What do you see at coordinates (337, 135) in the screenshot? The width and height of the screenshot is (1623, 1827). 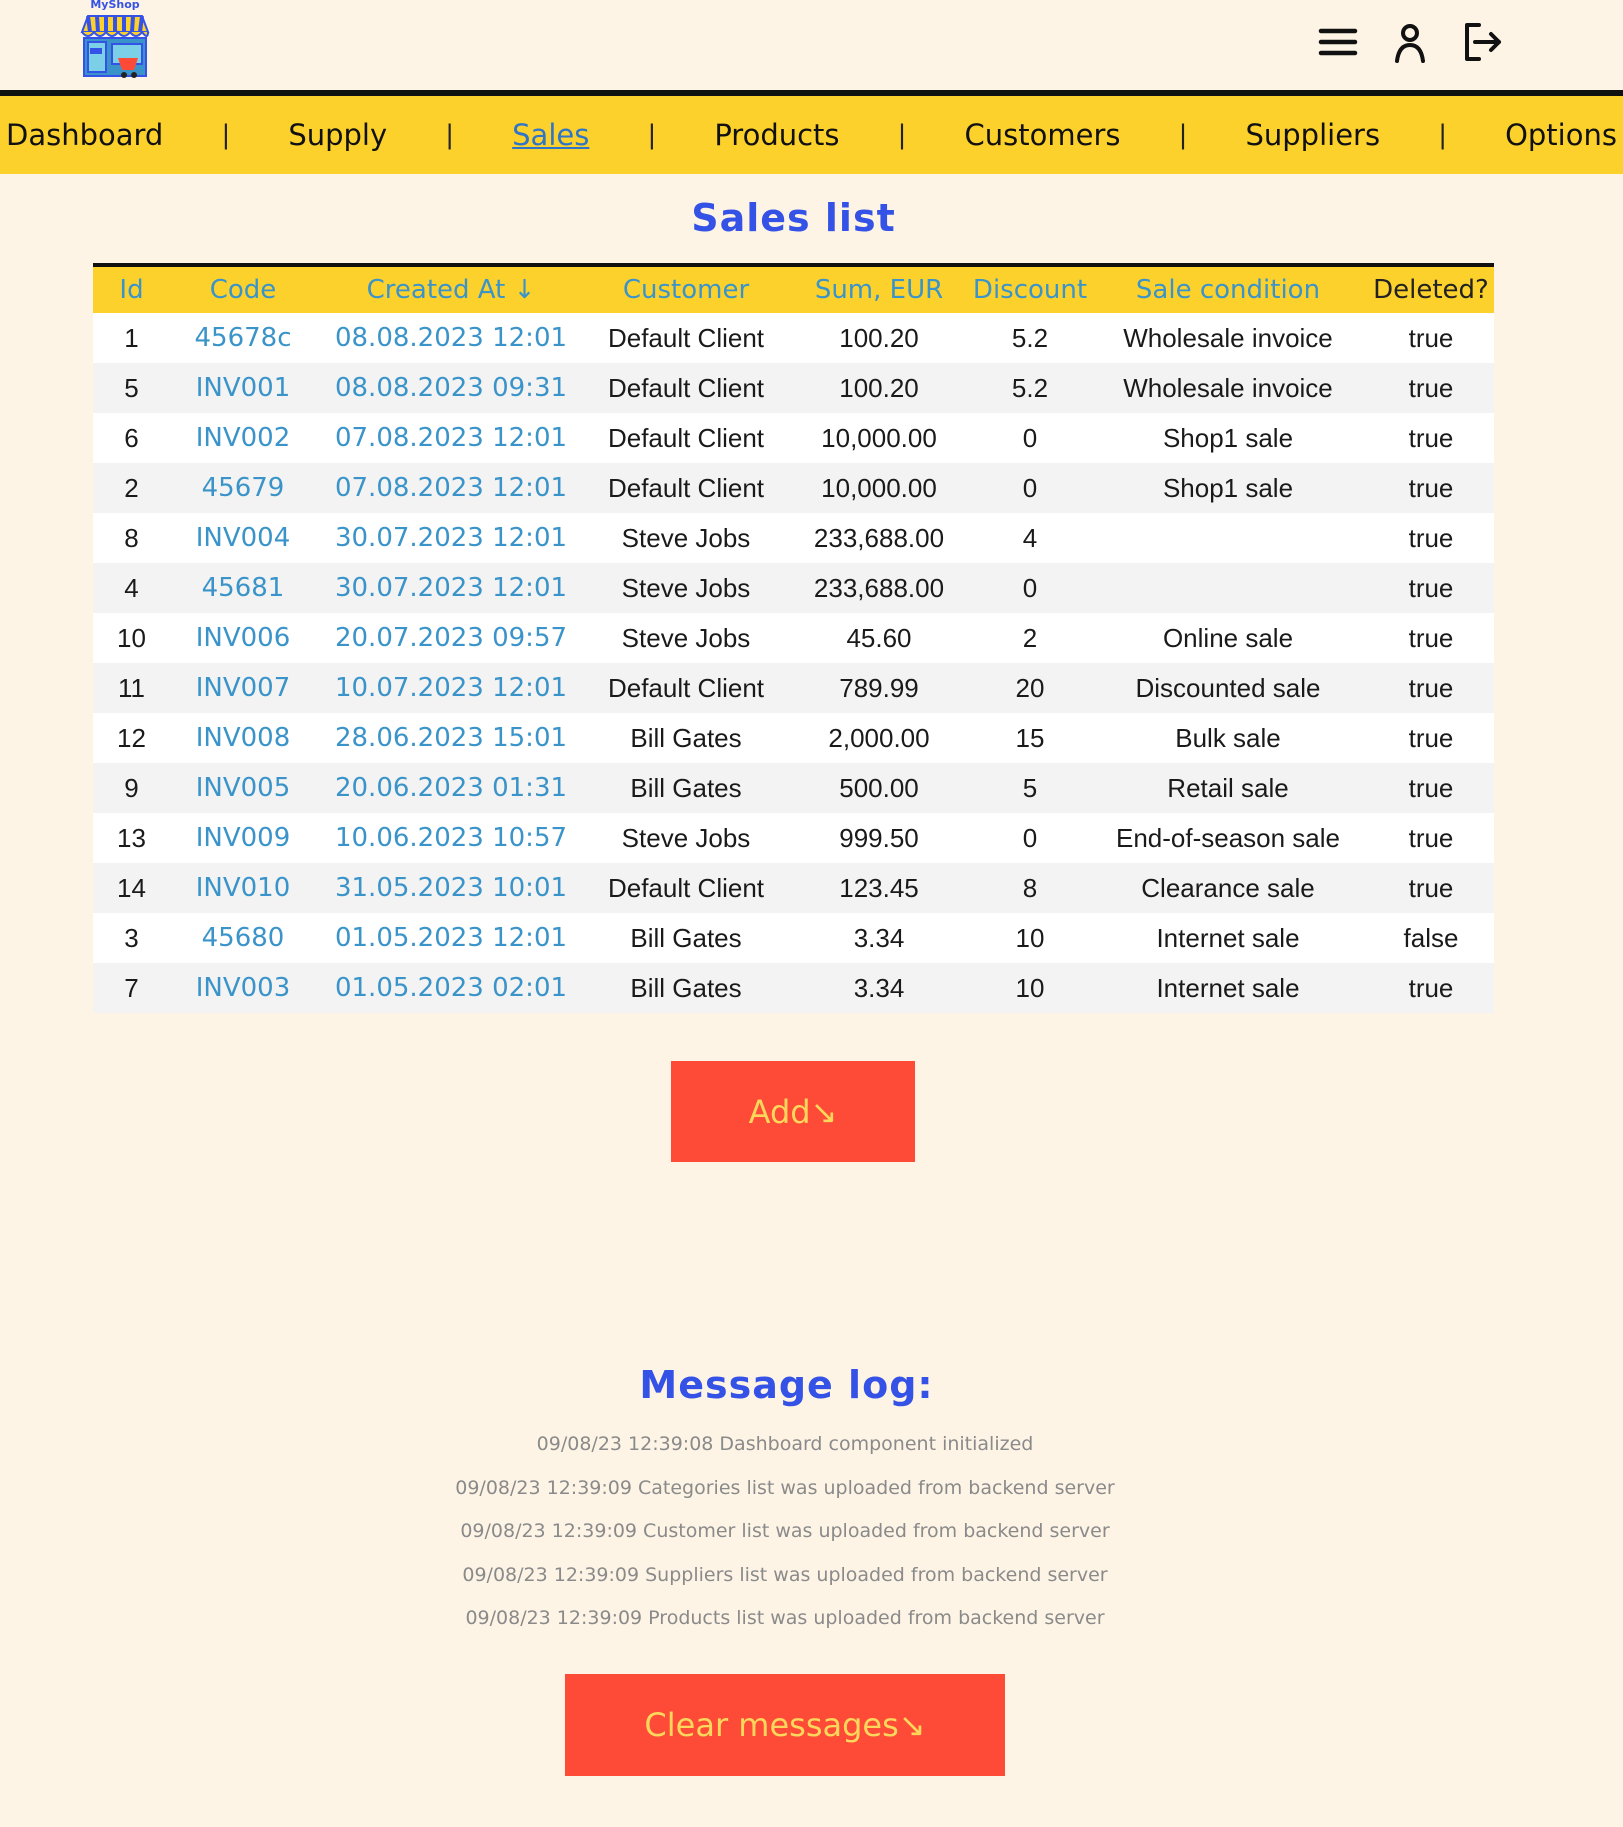 I see `nav-item-supply: Supply` at bounding box center [337, 135].